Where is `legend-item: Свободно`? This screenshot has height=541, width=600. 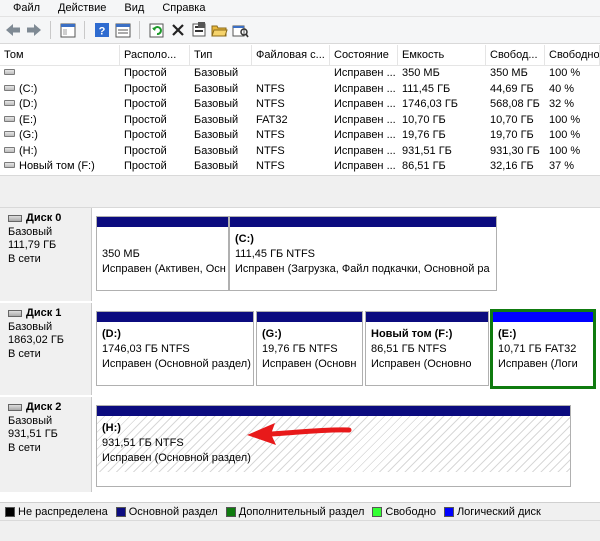
legend-item: Свободно is located at coordinates (404, 512).